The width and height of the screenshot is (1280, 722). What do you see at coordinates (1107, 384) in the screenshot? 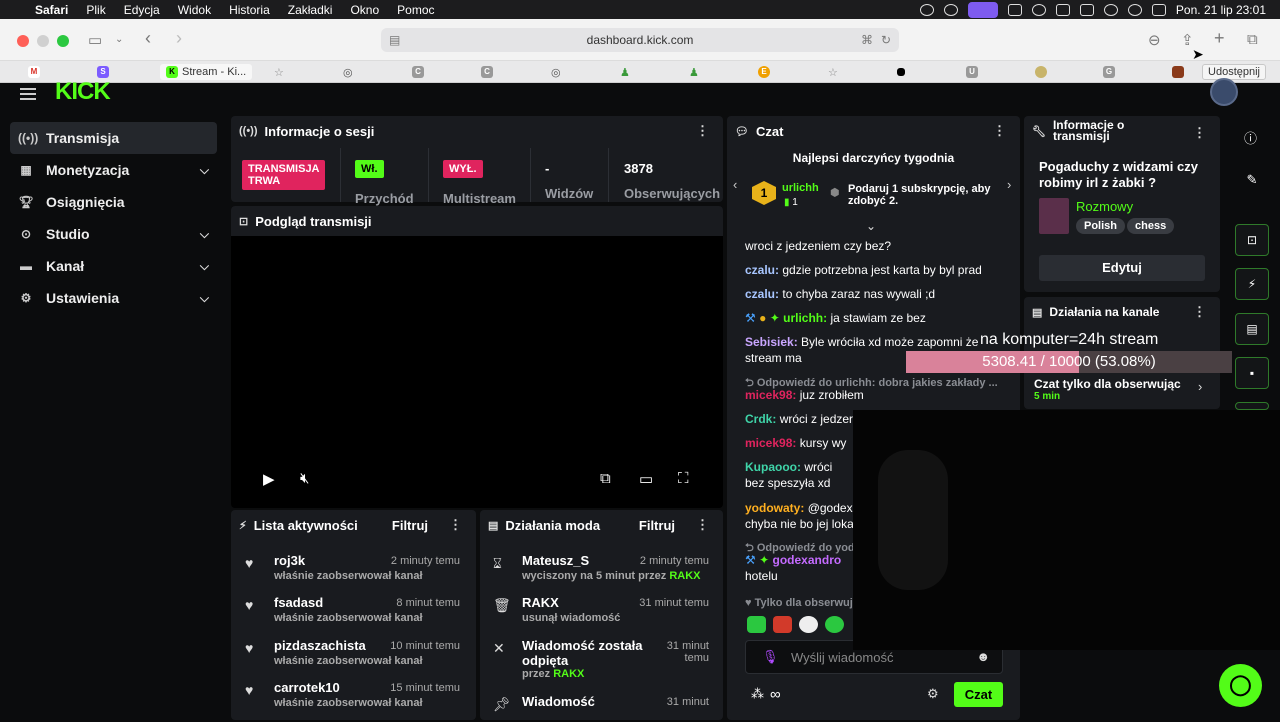
I see `followers-only-mode: Czat tylko dla obserwując` at bounding box center [1107, 384].